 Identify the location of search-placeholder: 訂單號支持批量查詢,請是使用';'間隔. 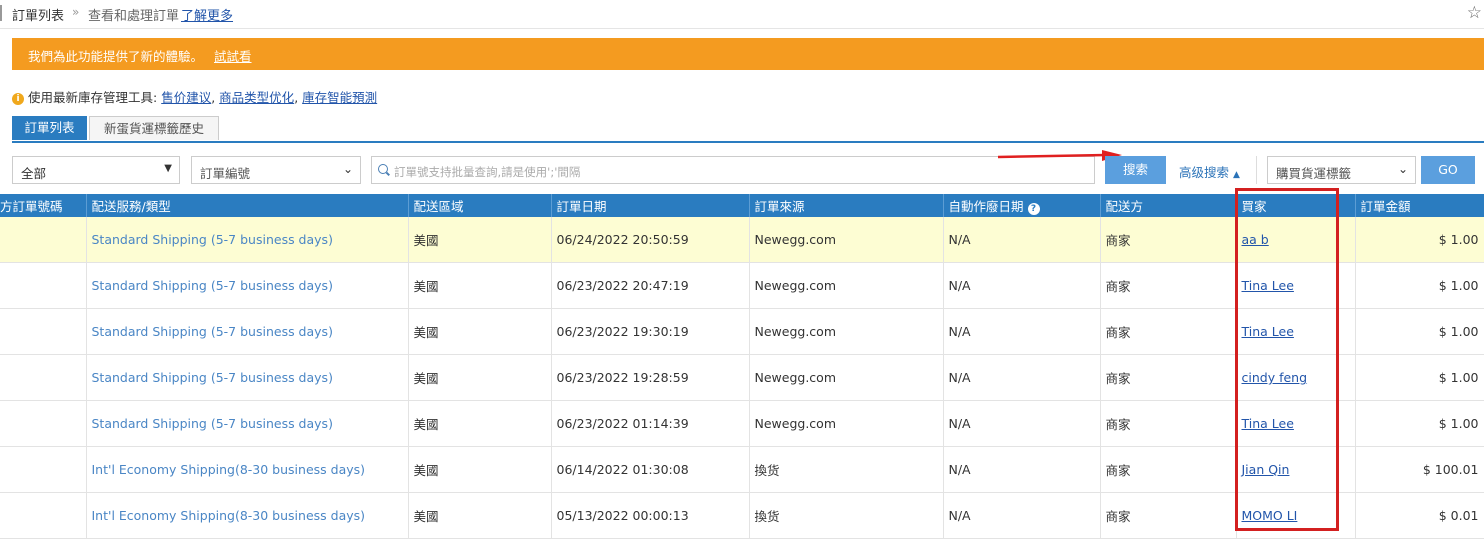
(487, 172).